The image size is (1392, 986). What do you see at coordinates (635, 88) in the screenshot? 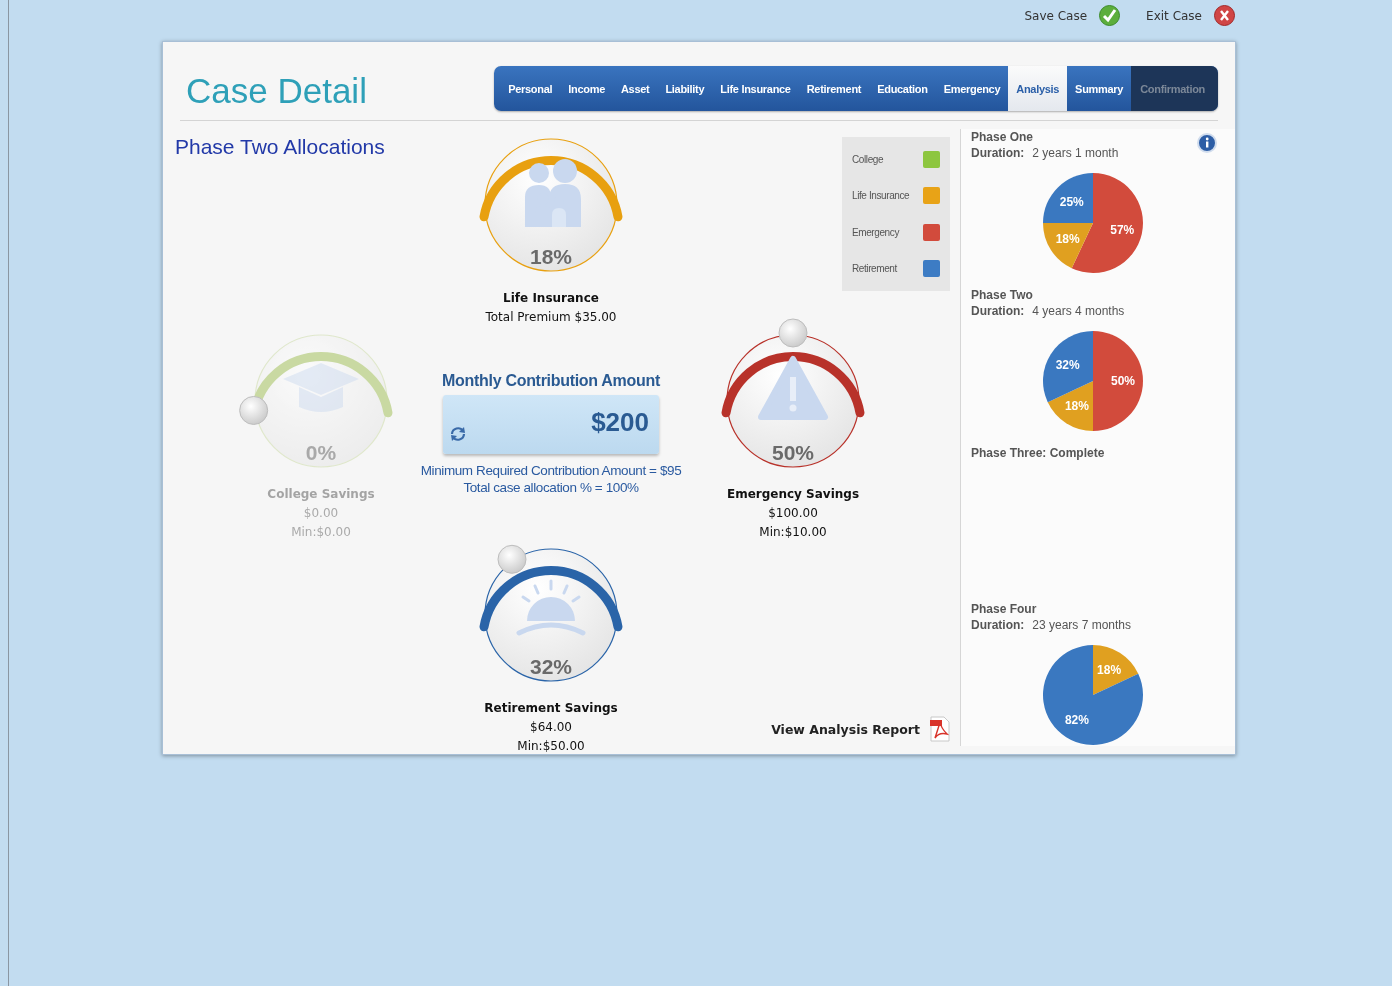
I see `nav-tab: Asset` at bounding box center [635, 88].